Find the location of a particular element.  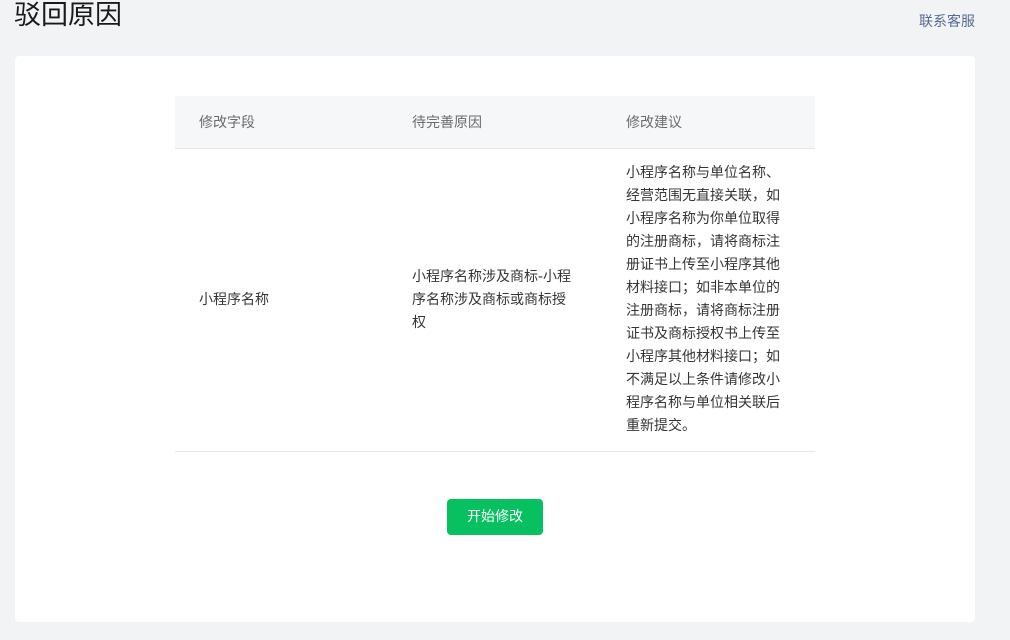

cell-field: 小程序名称 is located at coordinates (234, 299).